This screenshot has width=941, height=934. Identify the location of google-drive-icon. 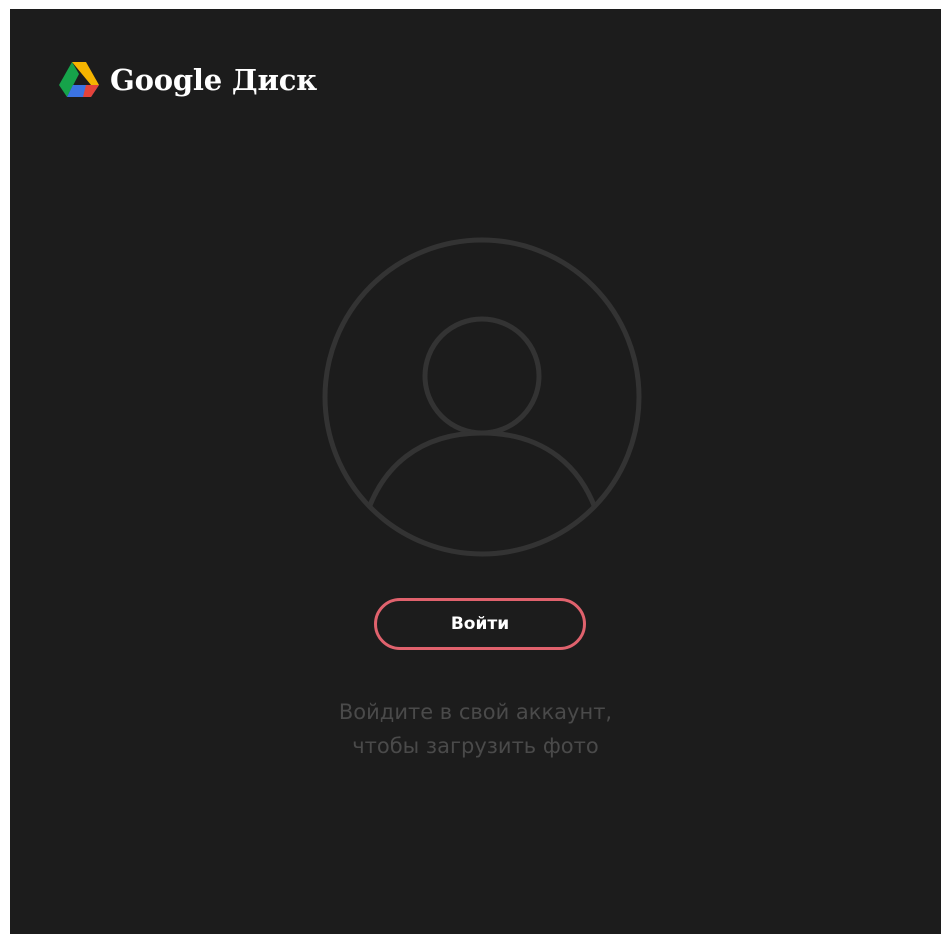
(79, 79).